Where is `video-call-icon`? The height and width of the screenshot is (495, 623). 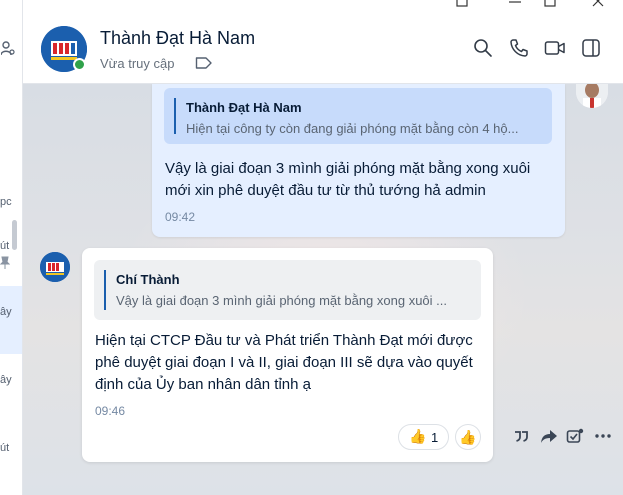 video-call-icon is located at coordinates (555, 50).